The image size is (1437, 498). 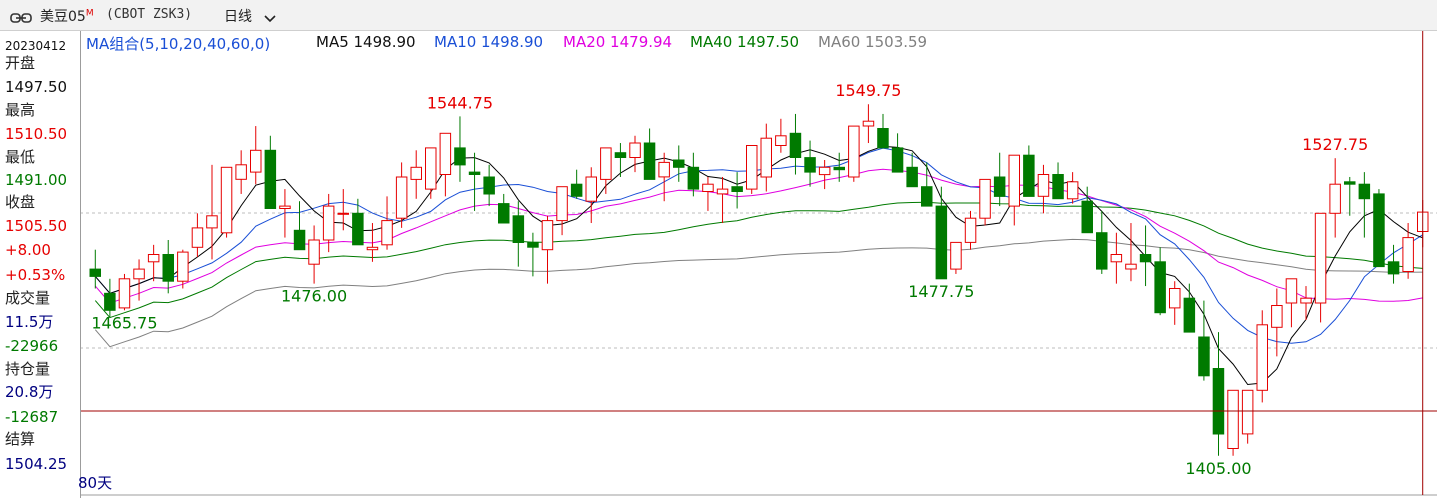 What do you see at coordinates (314, 296) in the screenshot?
I see `extreme-label: 1476.00` at bounding box center [314, 296].